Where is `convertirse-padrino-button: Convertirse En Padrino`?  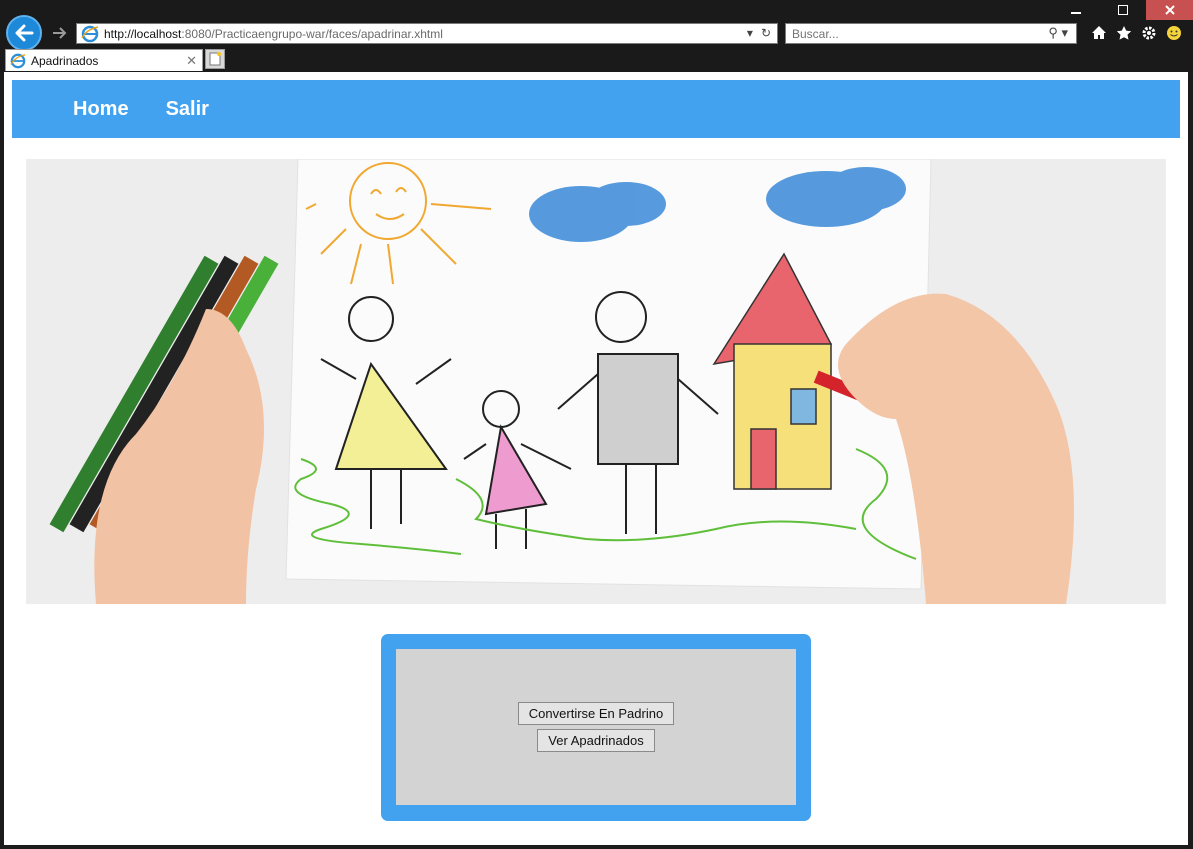 convertirse-padrino-button: Convertirse En Padrino is located at coordinates (596, 713).